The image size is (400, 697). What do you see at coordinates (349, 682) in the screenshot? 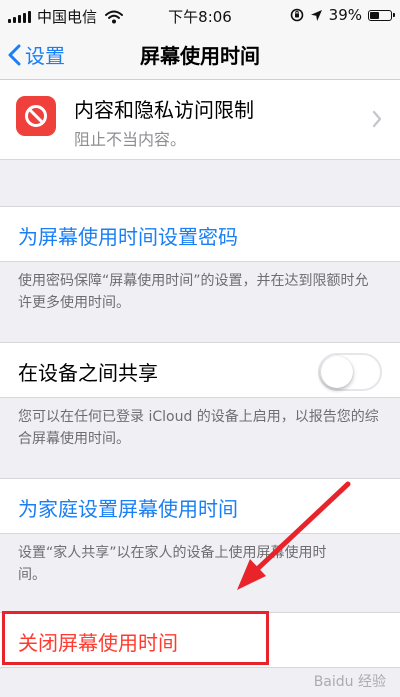
I see `watermark-text: Baidu 经验` at bounding box center [349, 682].